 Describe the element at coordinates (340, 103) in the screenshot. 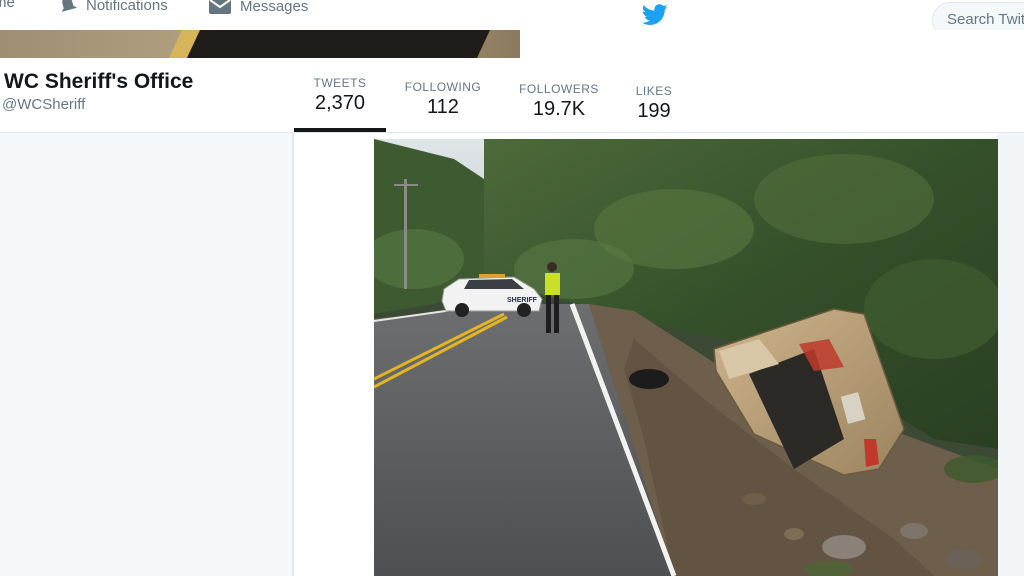

I see `stat-tweets-value: 2,370` at that location.